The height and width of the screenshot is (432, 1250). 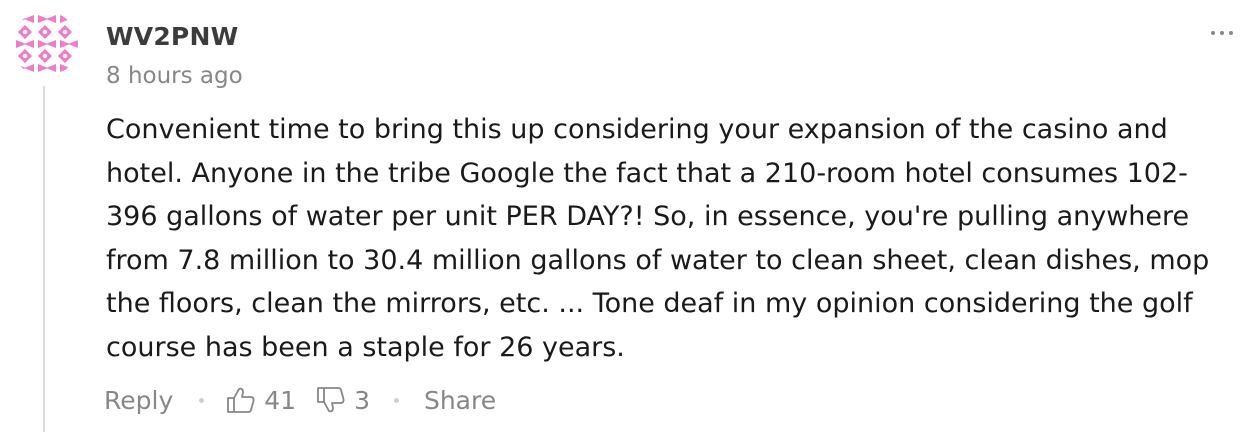 I want to click on reply-button: Reply, so click(x=138, y=400).